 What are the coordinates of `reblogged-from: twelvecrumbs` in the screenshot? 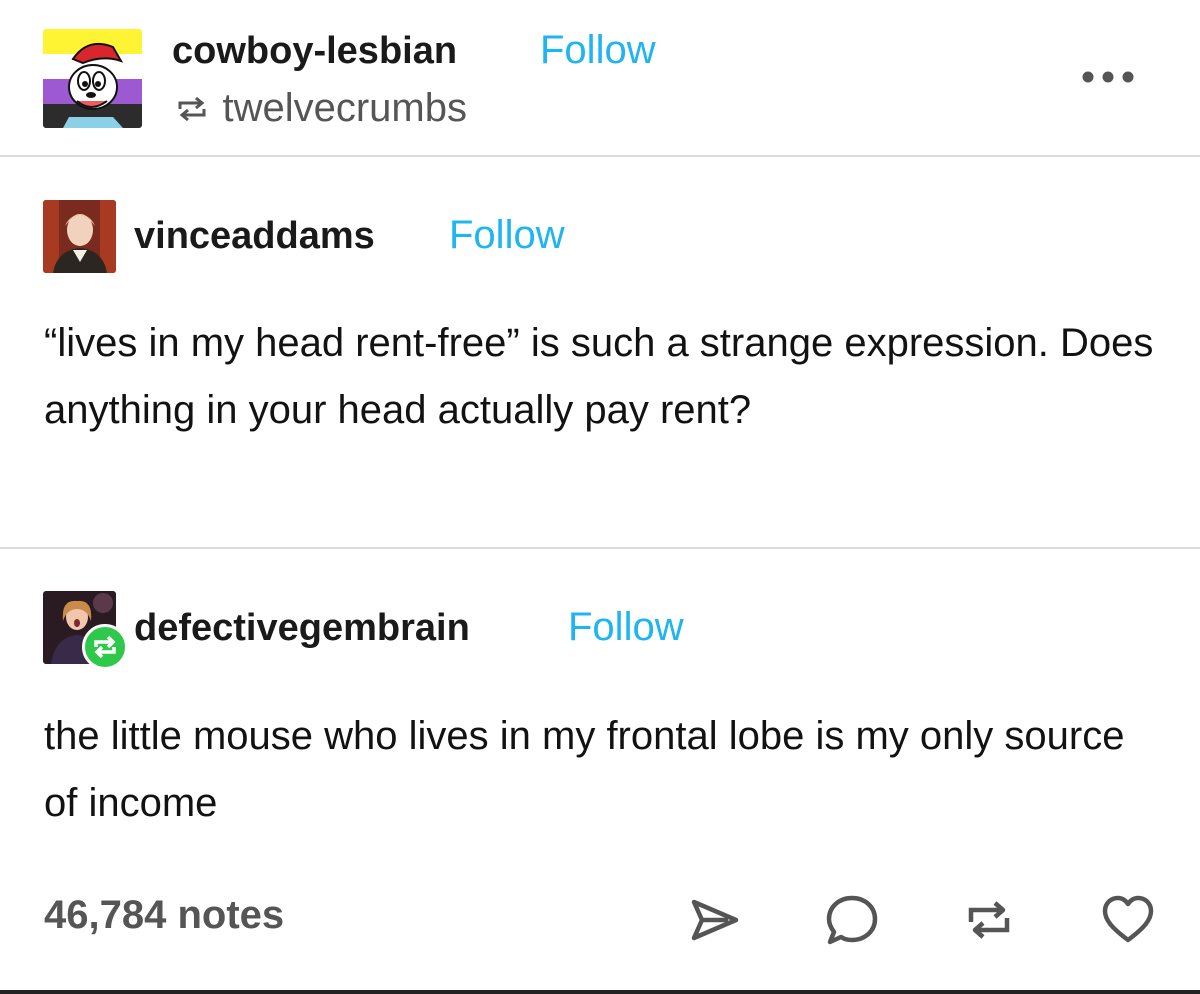 It's located at (320, 108).